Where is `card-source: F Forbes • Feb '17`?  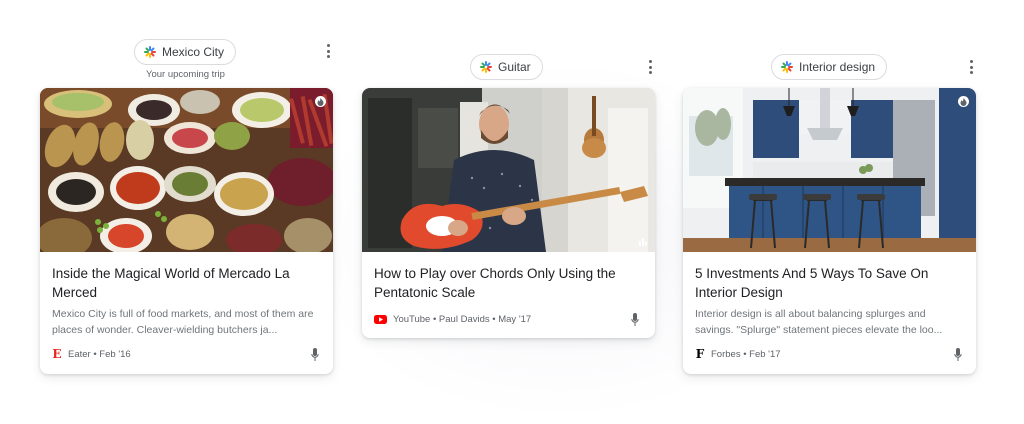 card-source: F Forbes • Feb '17 is located at coordinates (738, 354).